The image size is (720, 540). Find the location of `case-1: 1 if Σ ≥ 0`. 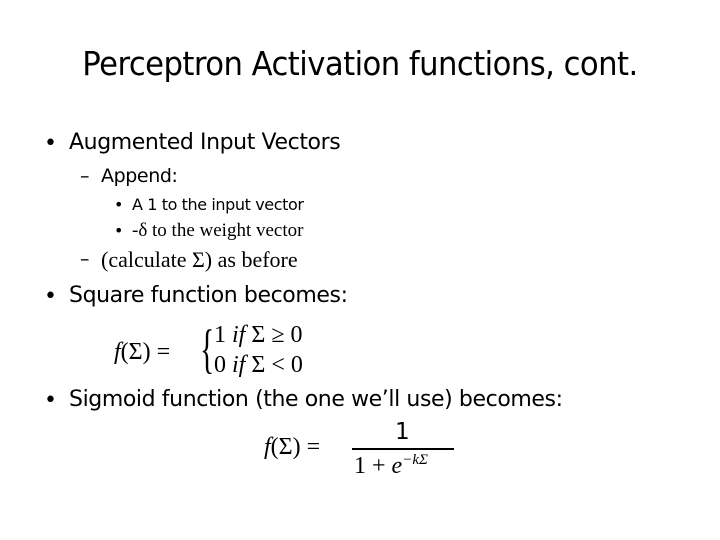

case-1: 1 if Σ ≥ 0 is located at coordinates (258, 335).